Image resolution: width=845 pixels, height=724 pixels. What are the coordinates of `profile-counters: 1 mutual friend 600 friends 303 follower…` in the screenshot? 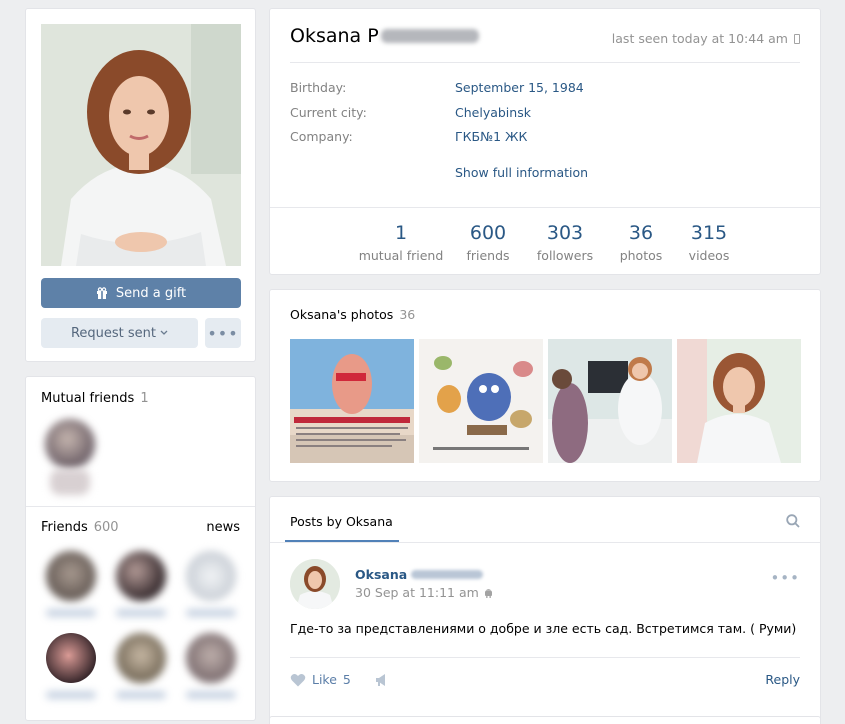 It's located at (545, 241).